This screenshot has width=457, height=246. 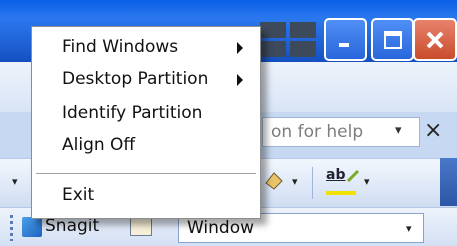 I want to click on highlight-dropdown-arrow: ▾, so click(x=367, y=181).